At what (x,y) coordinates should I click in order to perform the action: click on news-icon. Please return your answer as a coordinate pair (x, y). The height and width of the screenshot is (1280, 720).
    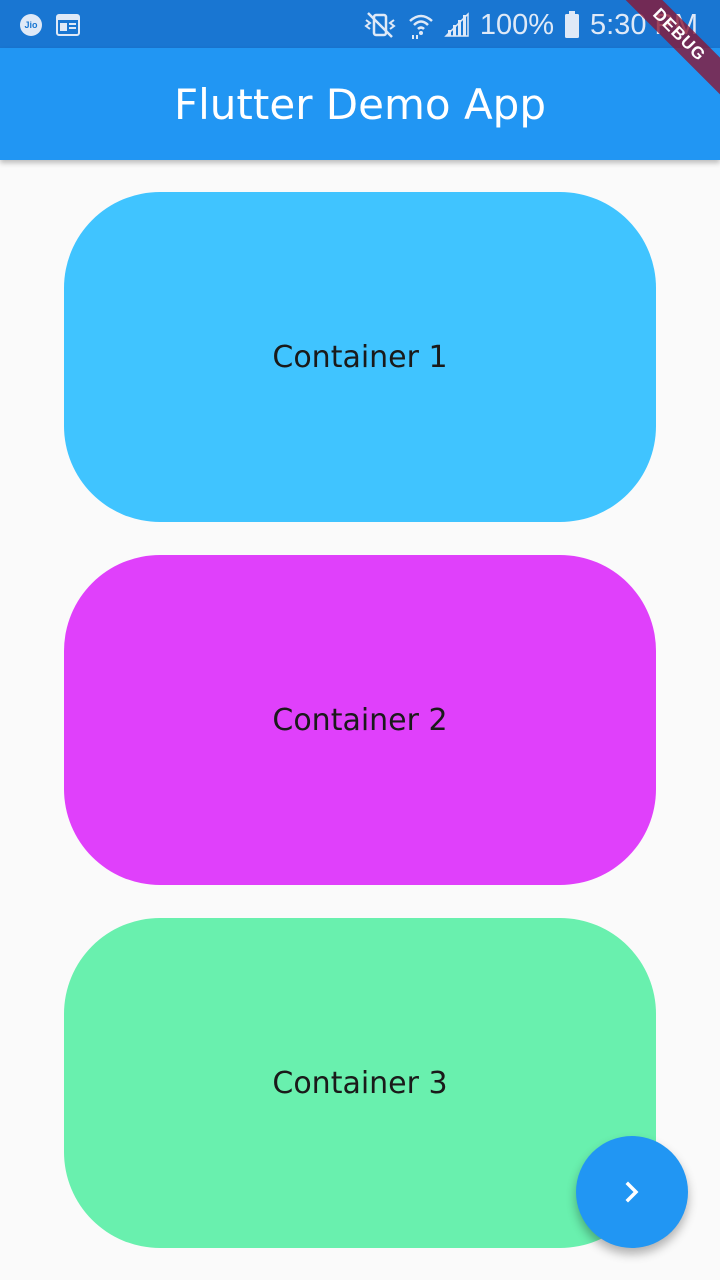
    Looking at the image, I should click on (68, 25).